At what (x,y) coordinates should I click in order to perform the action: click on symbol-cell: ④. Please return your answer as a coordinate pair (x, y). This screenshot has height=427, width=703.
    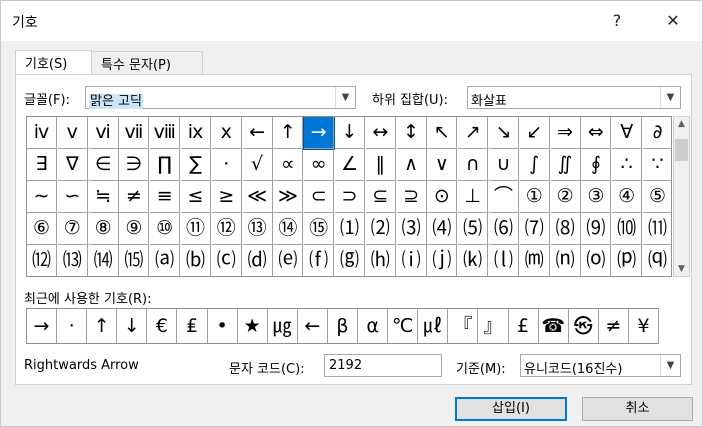
    Looking at the image, I should click on (627, 197).